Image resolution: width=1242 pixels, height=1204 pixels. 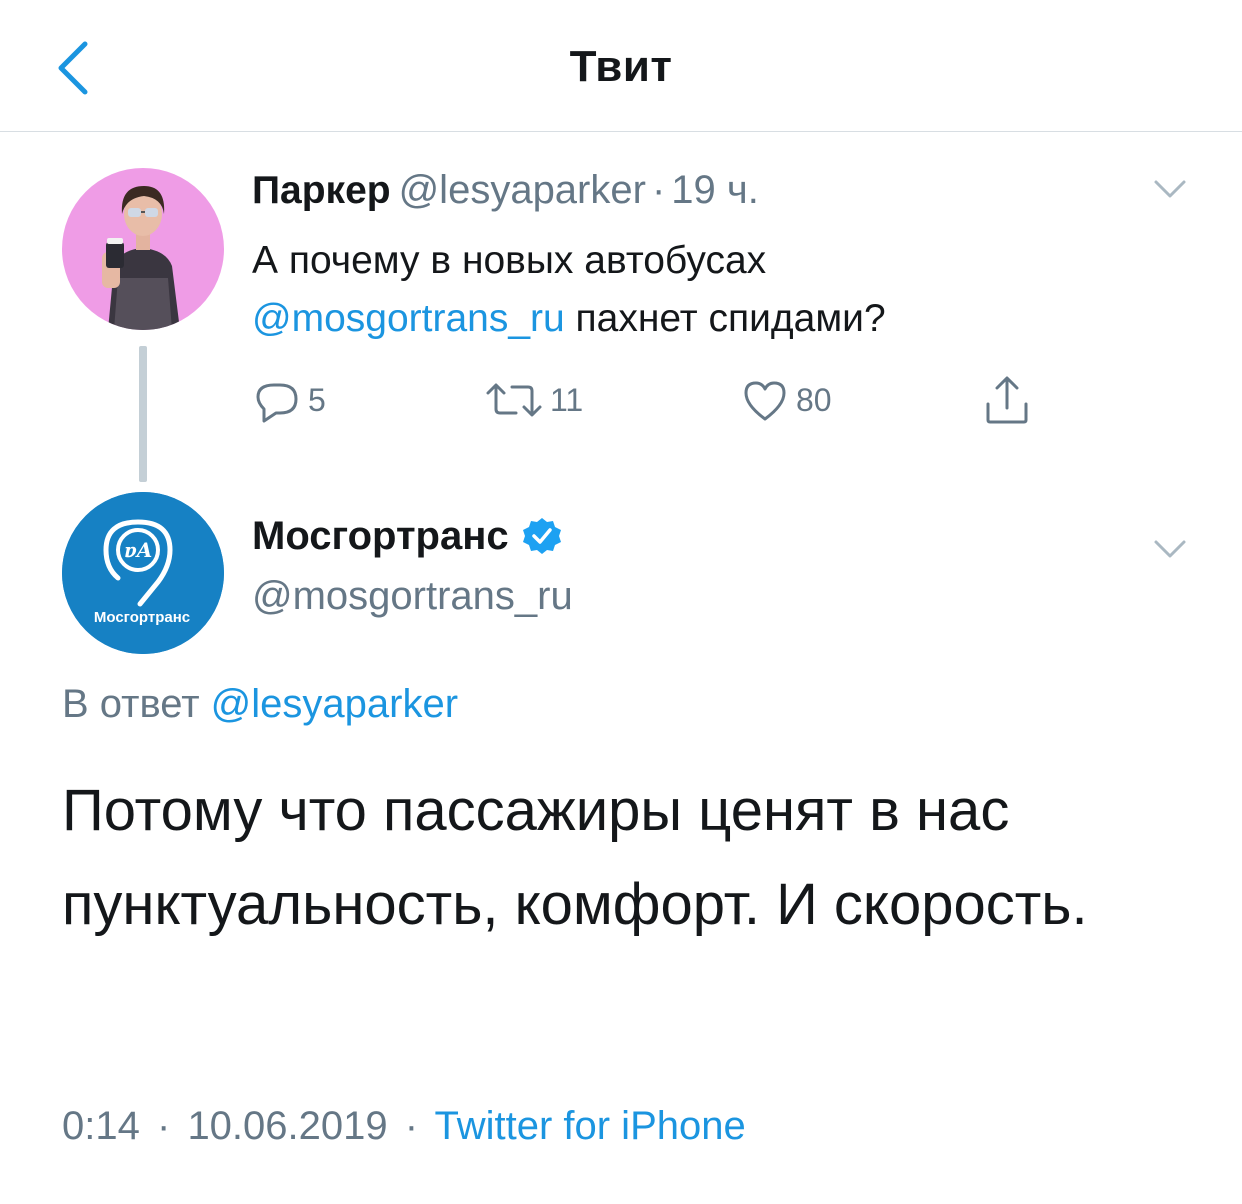 I want to click on author-name-text: Мосгортранс, so click(x=380, y=536).